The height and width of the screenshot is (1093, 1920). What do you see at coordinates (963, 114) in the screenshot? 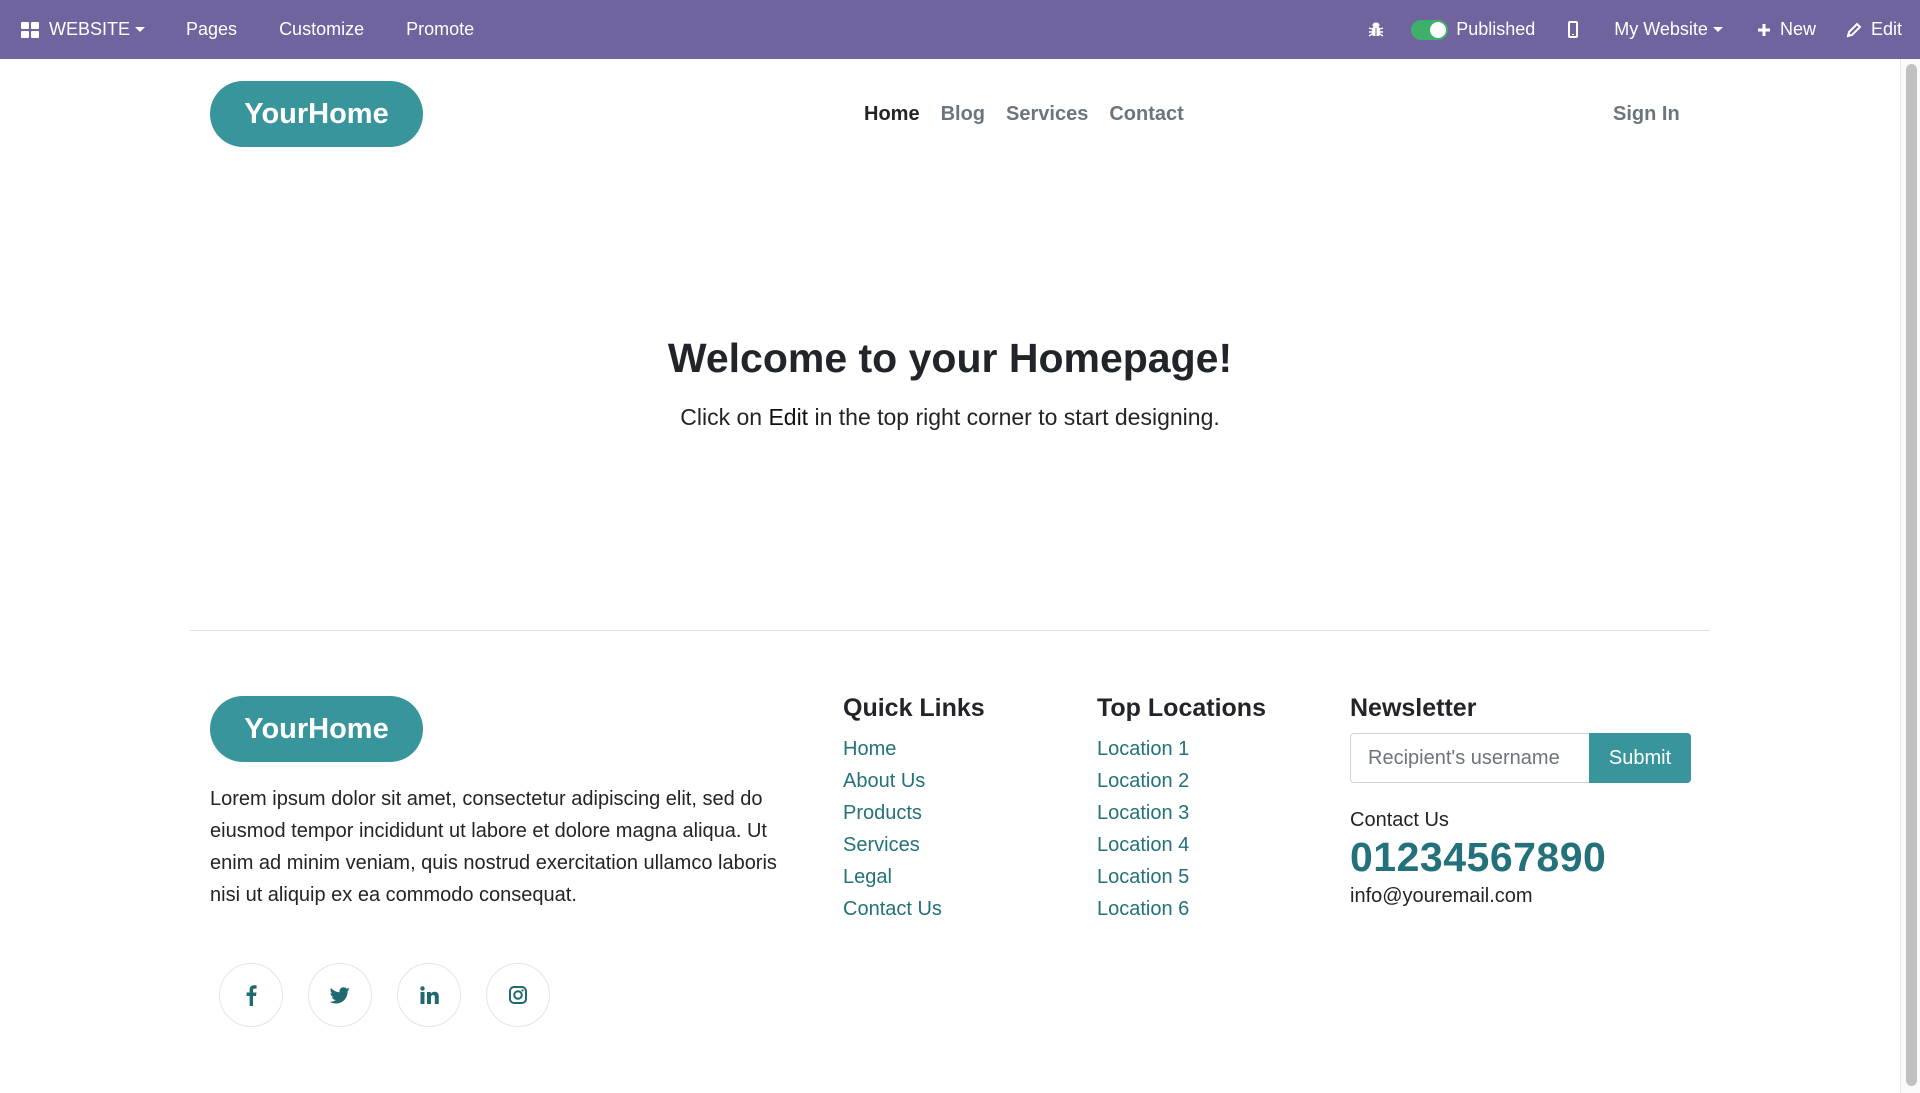
I see `nav-blog: Blog` at bounding box center [963, 114].